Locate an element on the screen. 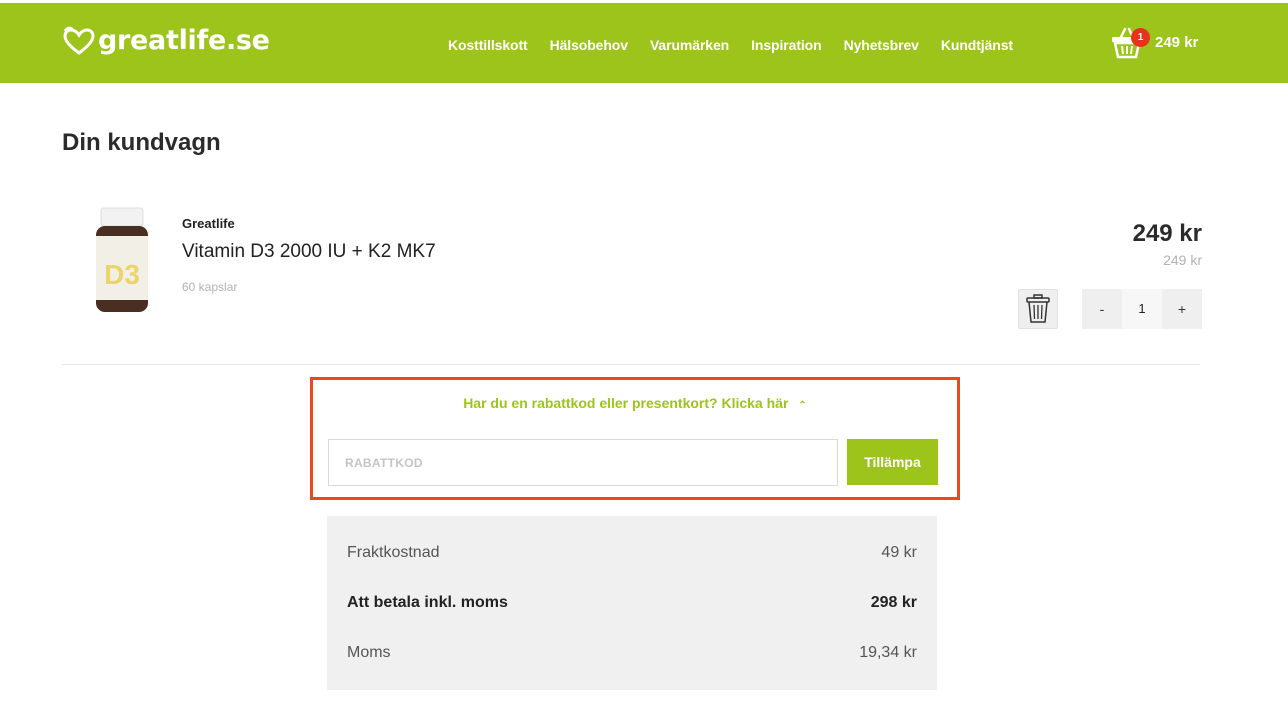 The height and width of the screenshot is (723, 1288). total-row: Att betala inkl. moms 298 kr is located at coordinates (632, 603).